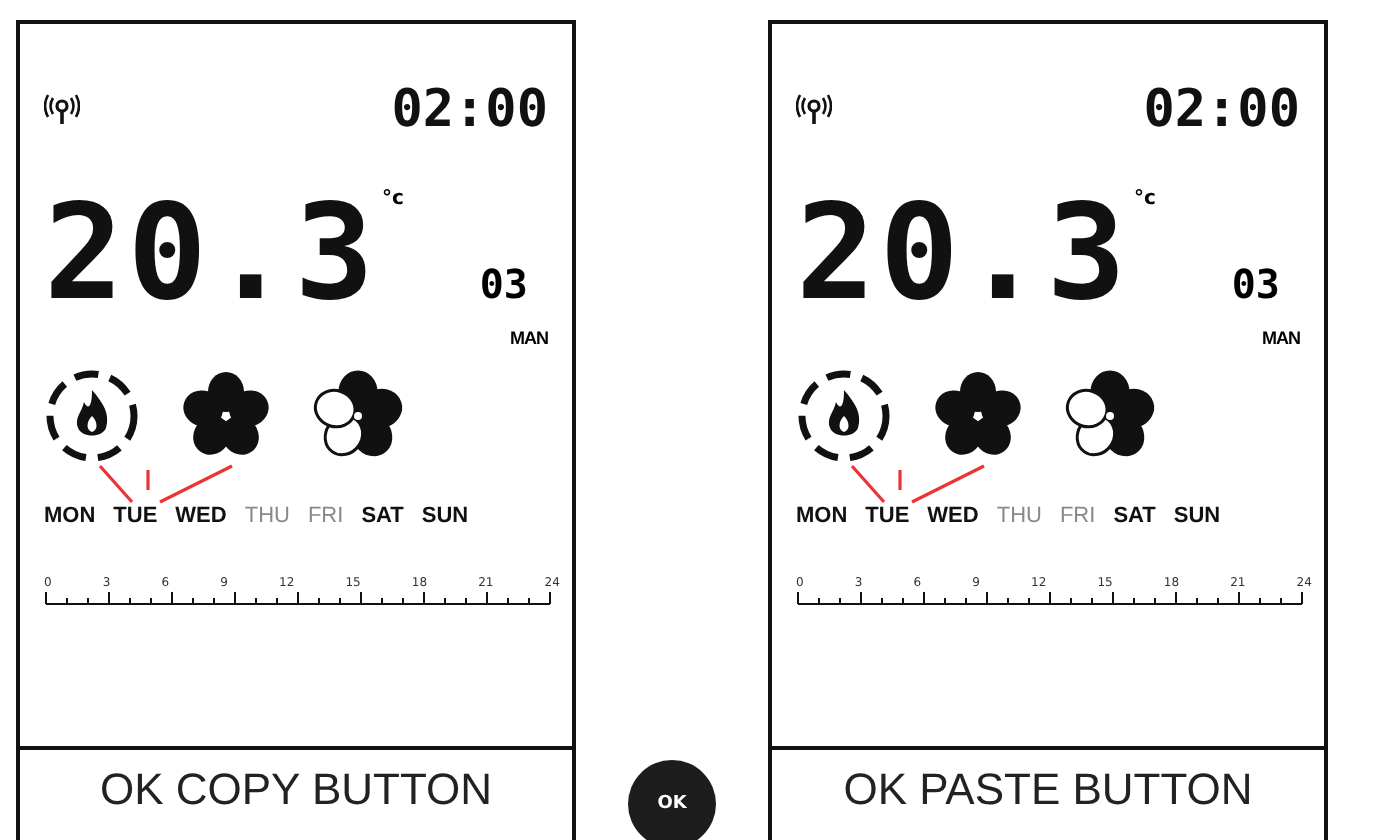 This screenshot has width=1376, height=840. What do you see at coordinates (1048, 793) in the screenshot?
I see `caption-text: OK PASTE BUTTON` at bounding box center [1048, 793].